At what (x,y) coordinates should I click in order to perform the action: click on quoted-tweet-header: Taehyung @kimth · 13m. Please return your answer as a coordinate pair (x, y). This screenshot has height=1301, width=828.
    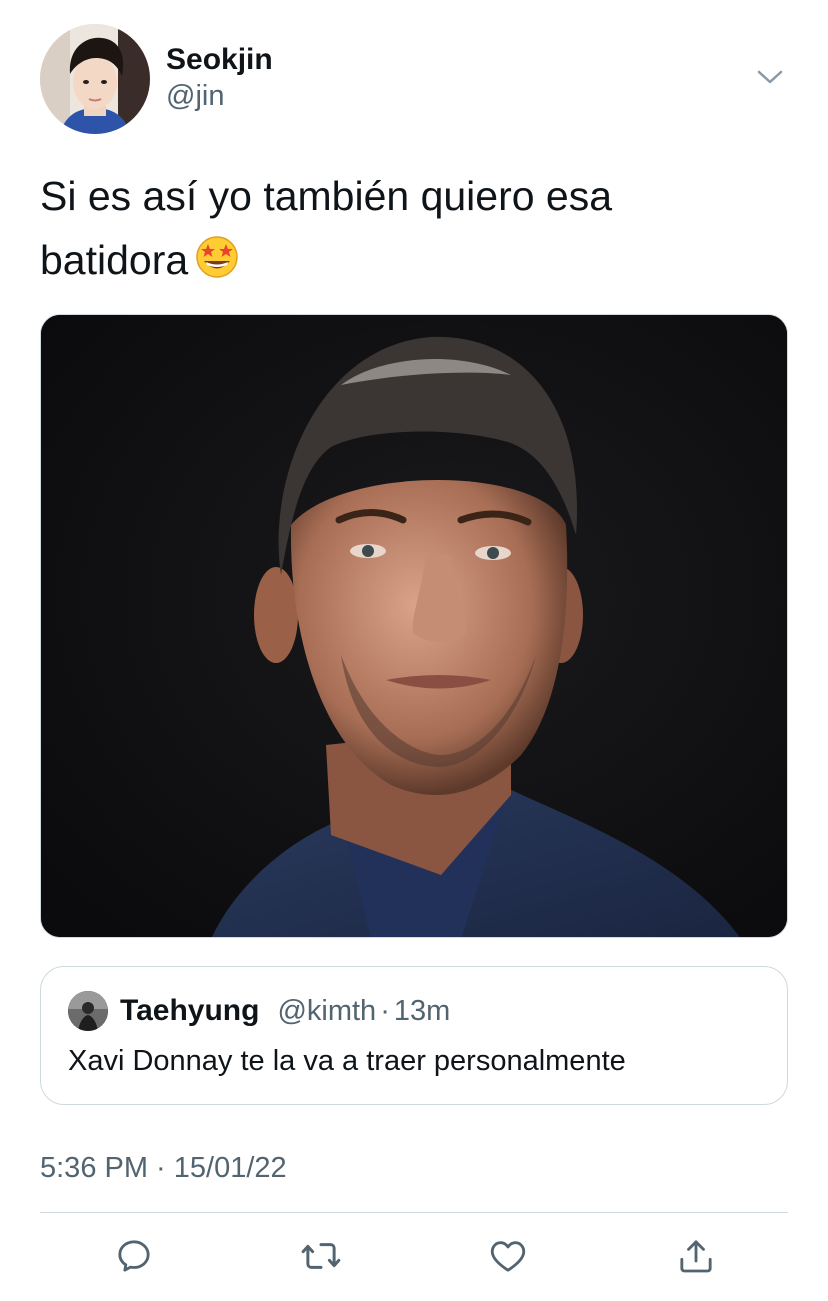
    Looking at the image, I should click on (259, 1011).